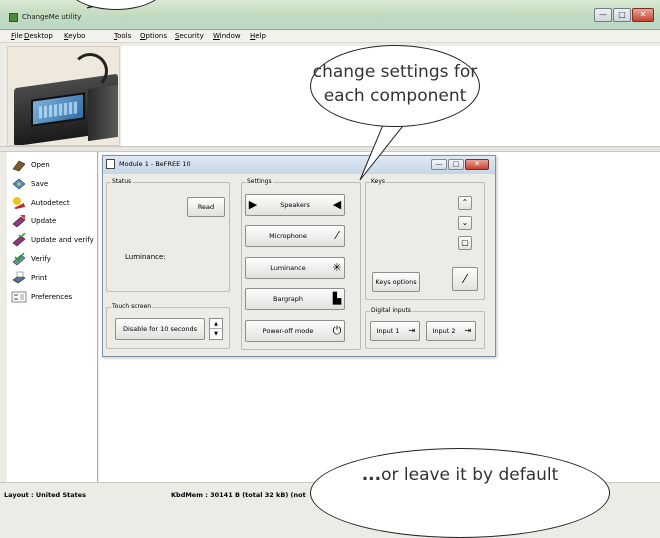 The image size is (660, 538). I want to click on default-callout: ...or leave it by default, so click(460, 493).